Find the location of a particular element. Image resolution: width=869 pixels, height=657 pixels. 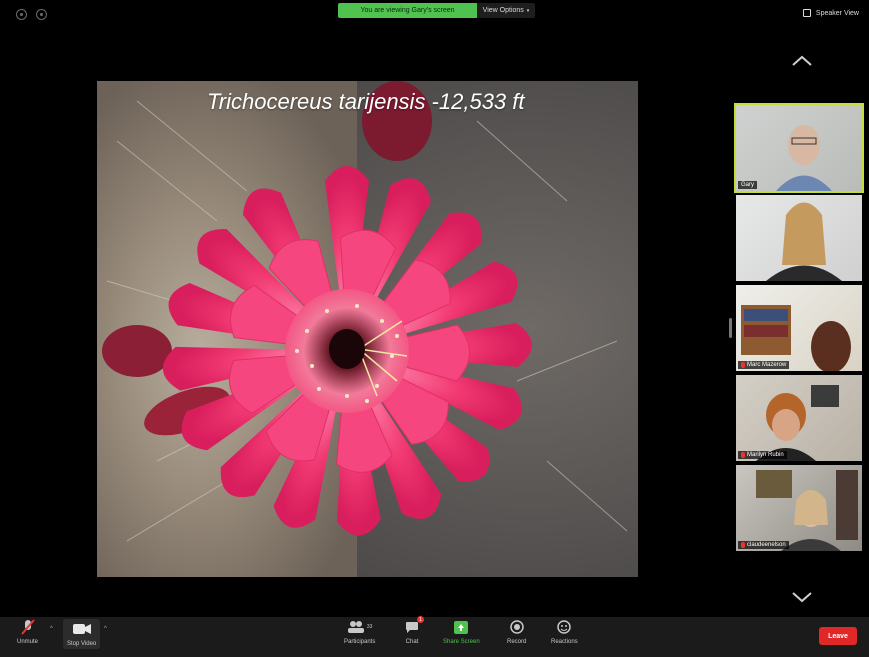

participants-button: 33 Participants is located at coordinates (359, 632).